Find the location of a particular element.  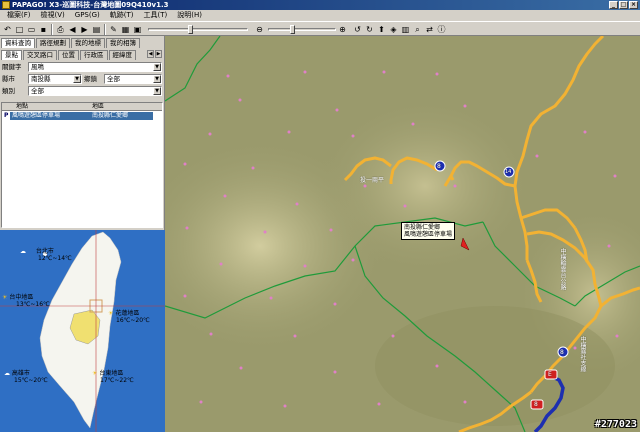

city-label: 縣市 is located at coordinates (8, 79).